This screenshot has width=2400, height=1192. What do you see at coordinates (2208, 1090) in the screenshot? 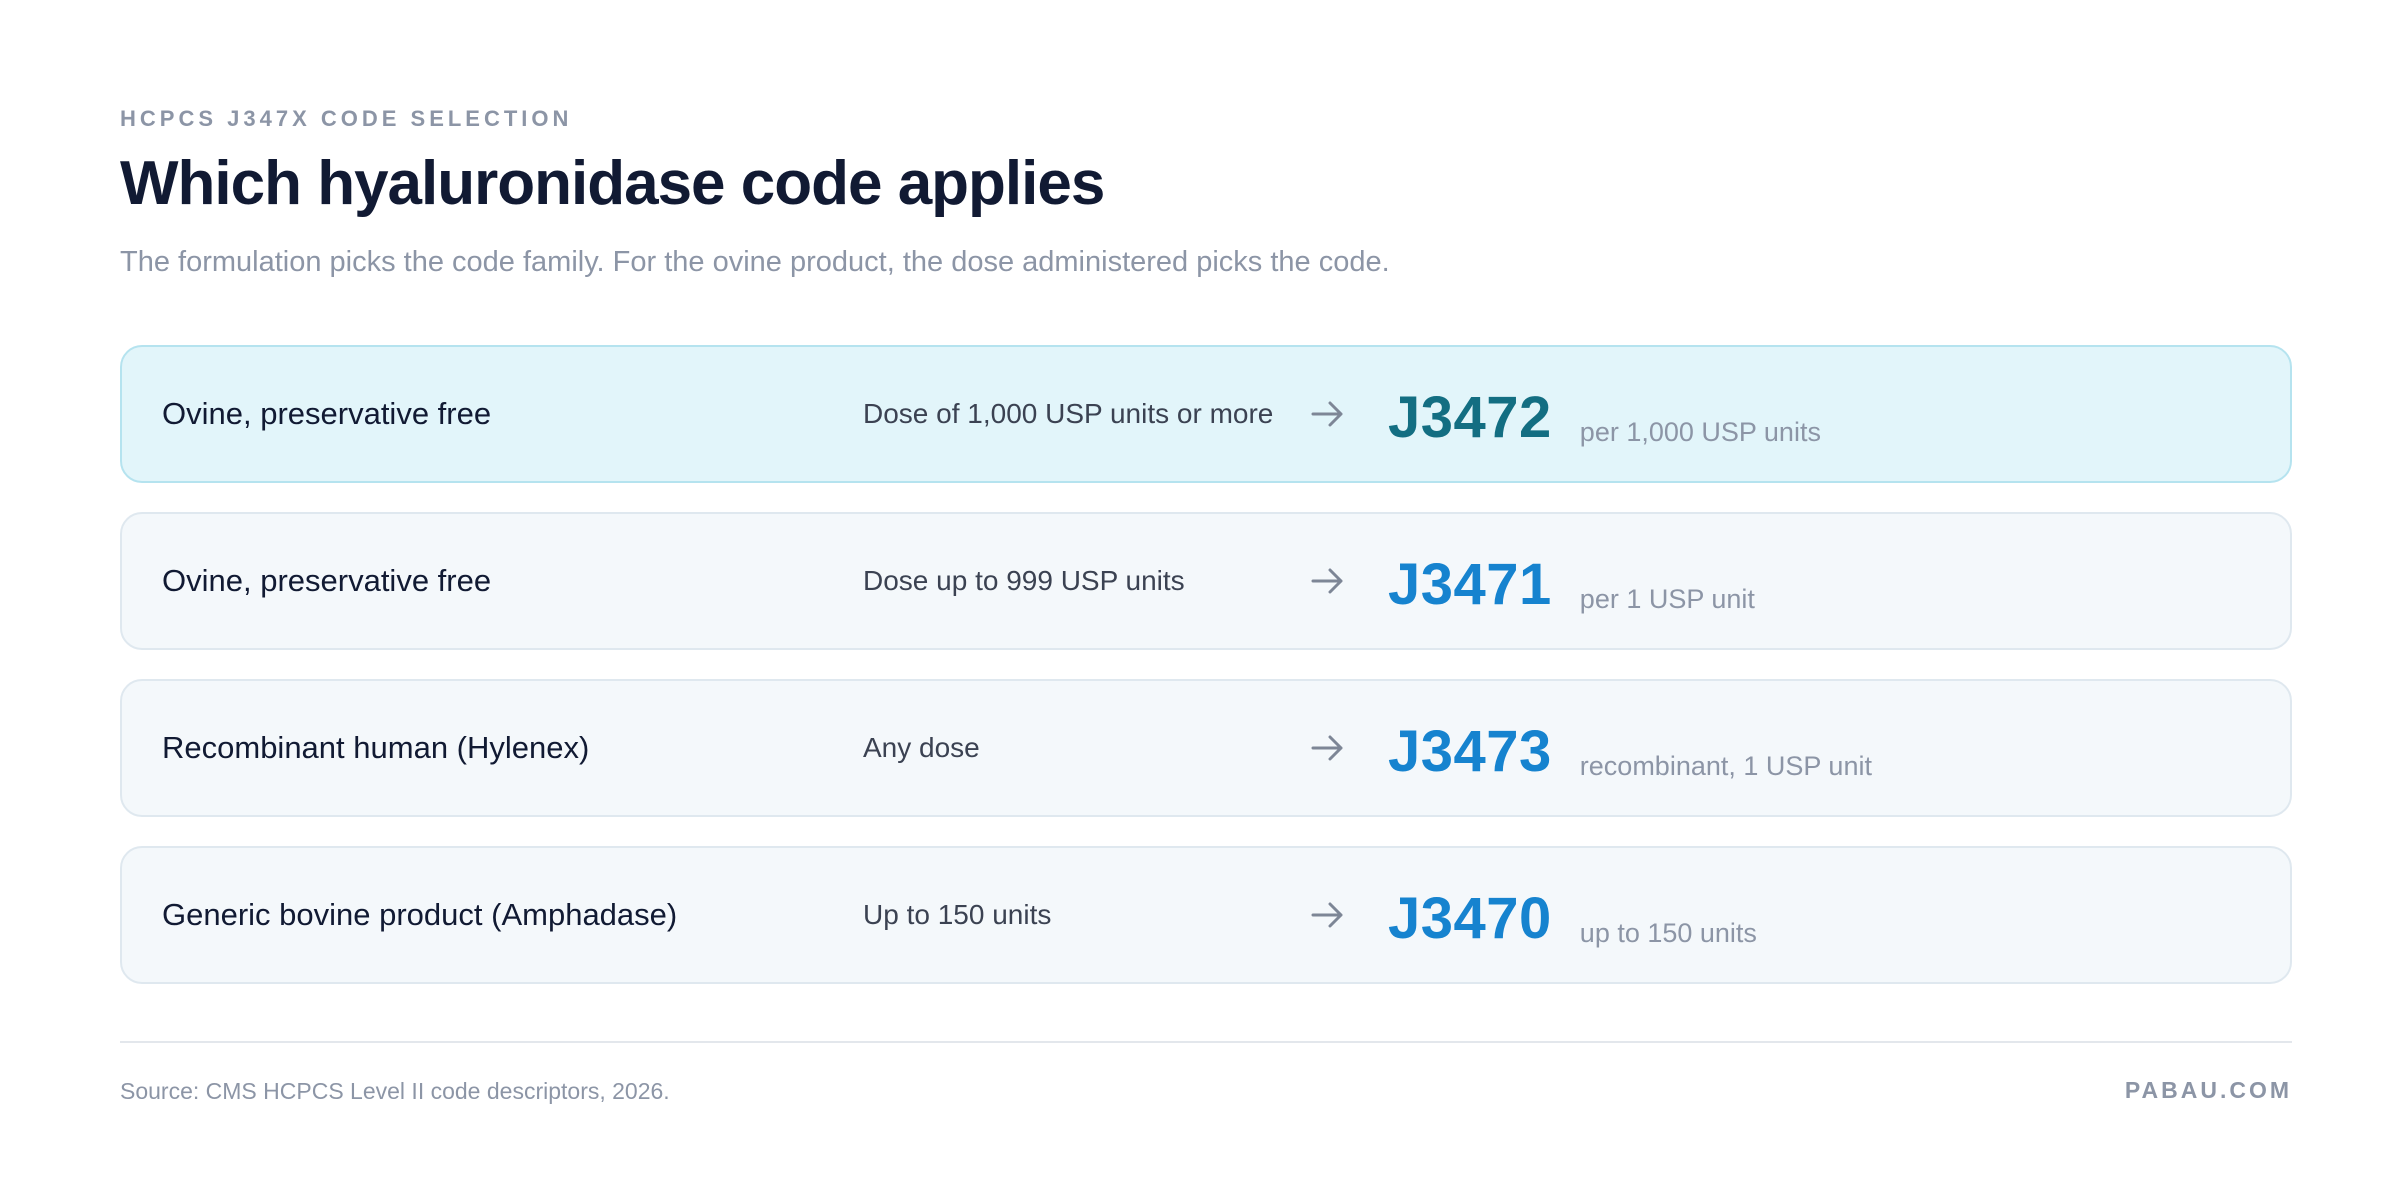
I see `brand-logo-text: PABAU.COM` at bounding box center [2208, 1090].